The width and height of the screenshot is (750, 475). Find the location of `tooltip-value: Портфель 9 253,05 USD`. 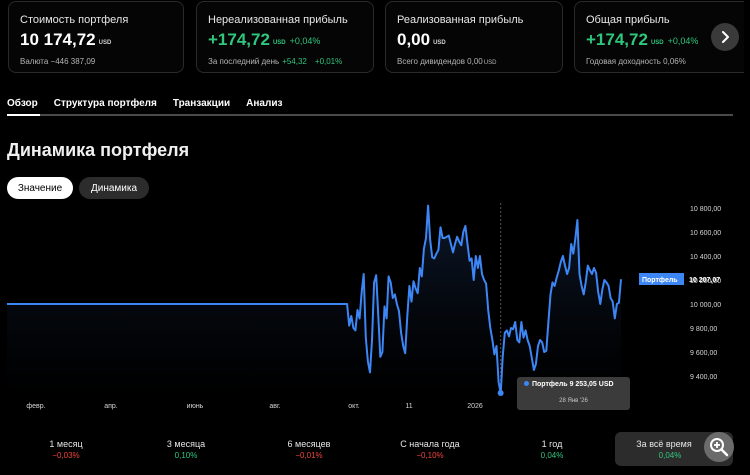

tooltip-value: Портфель 9 253,05 USD is located at coordinates (569, 384).